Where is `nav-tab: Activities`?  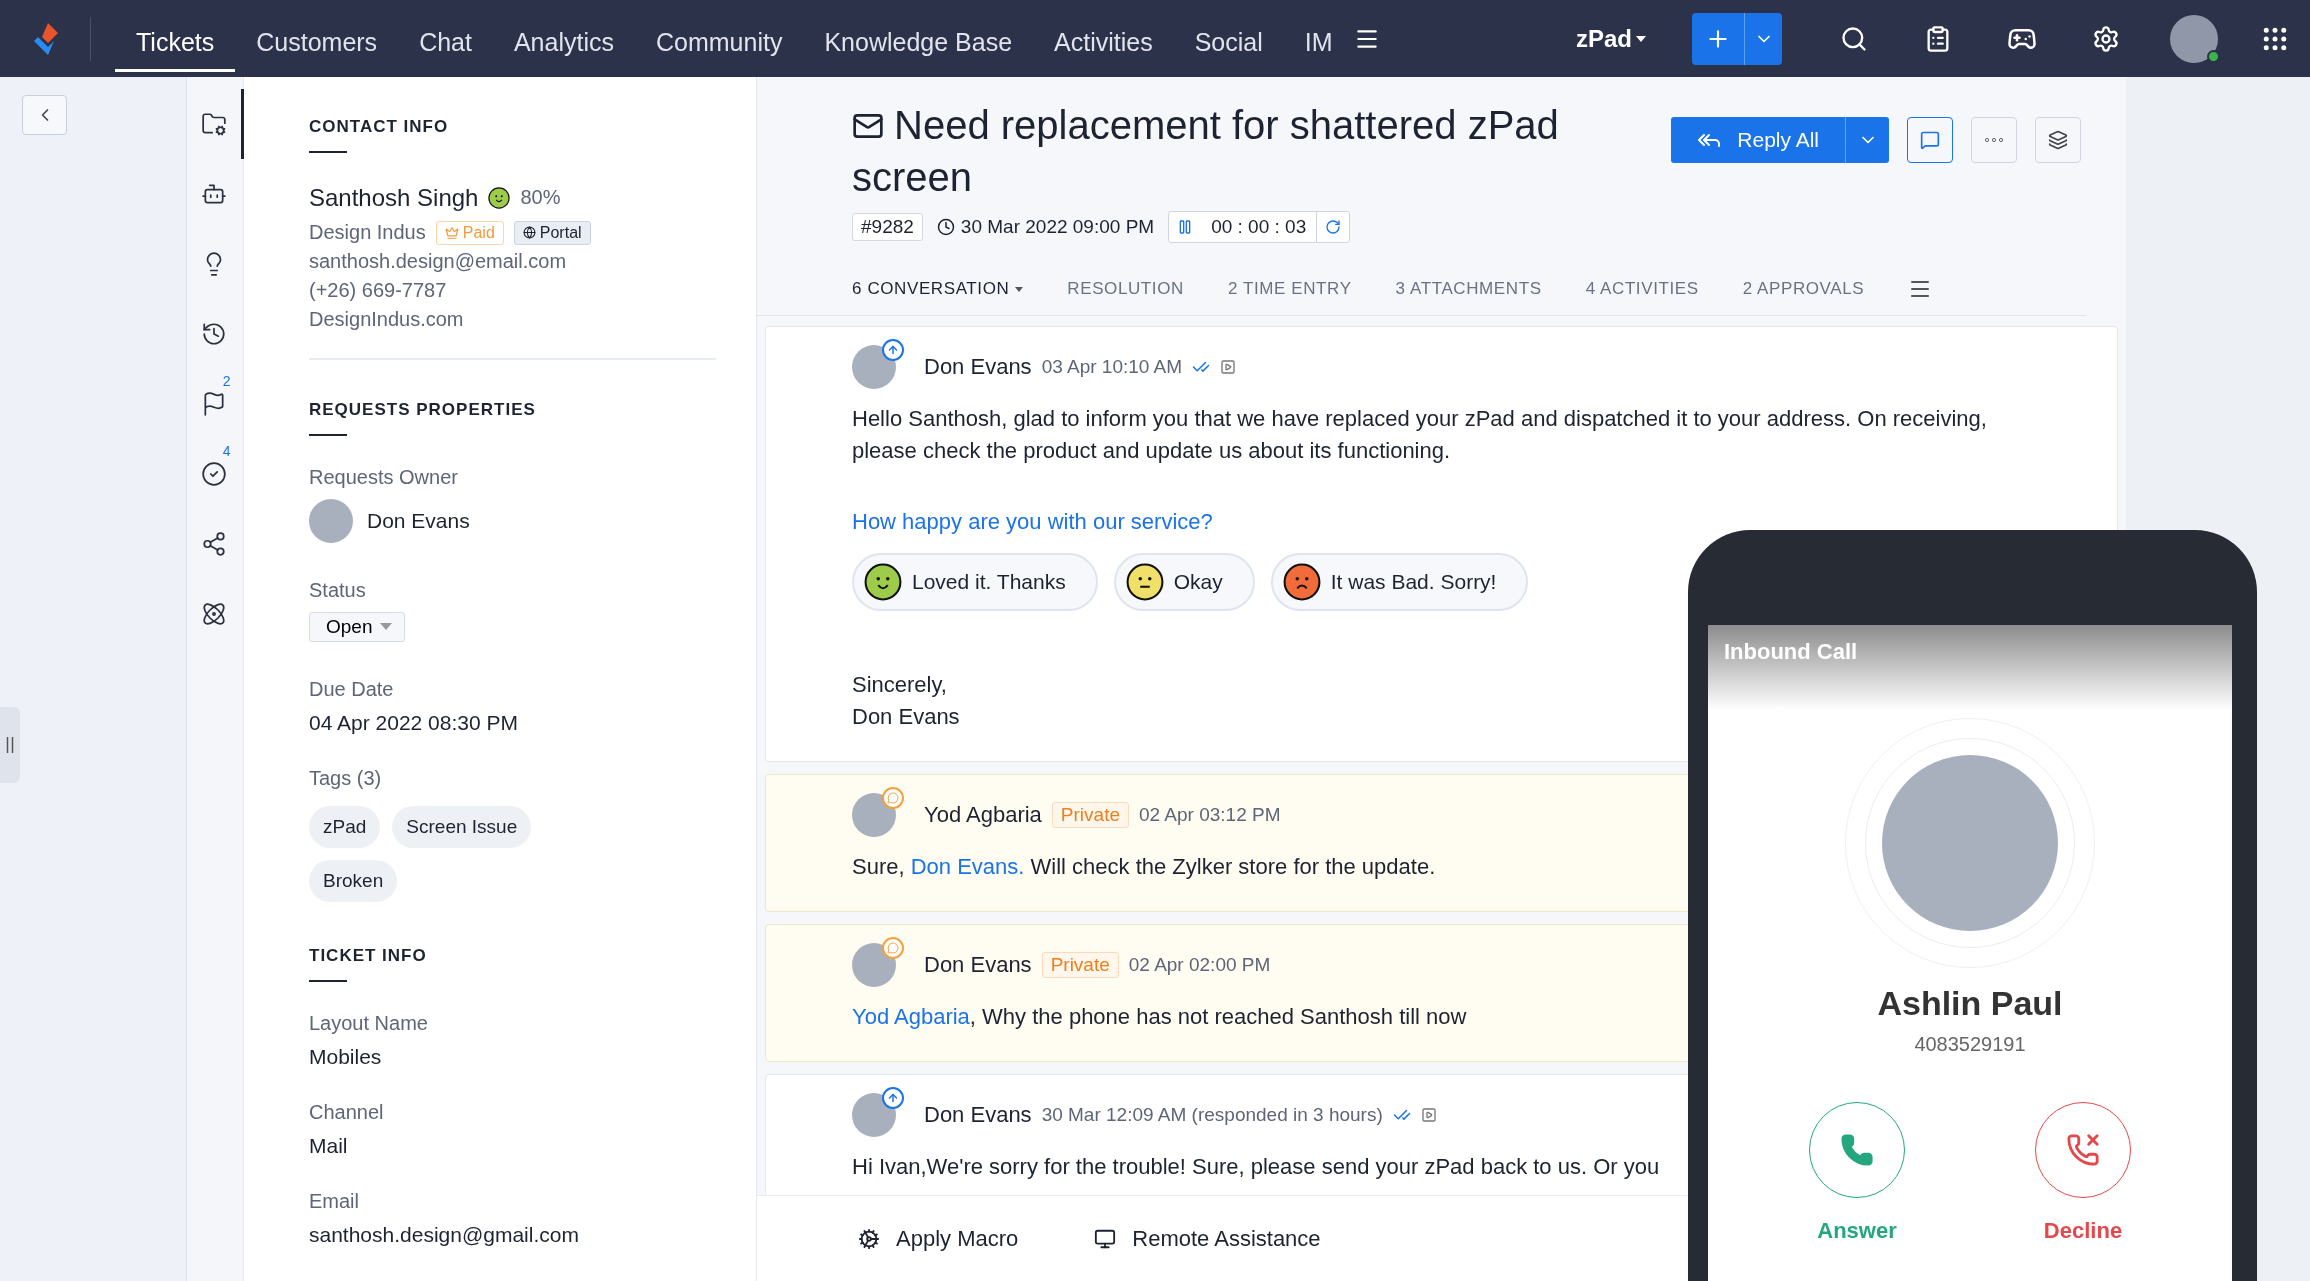 nav-tab: Activities is located at coordinates (1103, 41).